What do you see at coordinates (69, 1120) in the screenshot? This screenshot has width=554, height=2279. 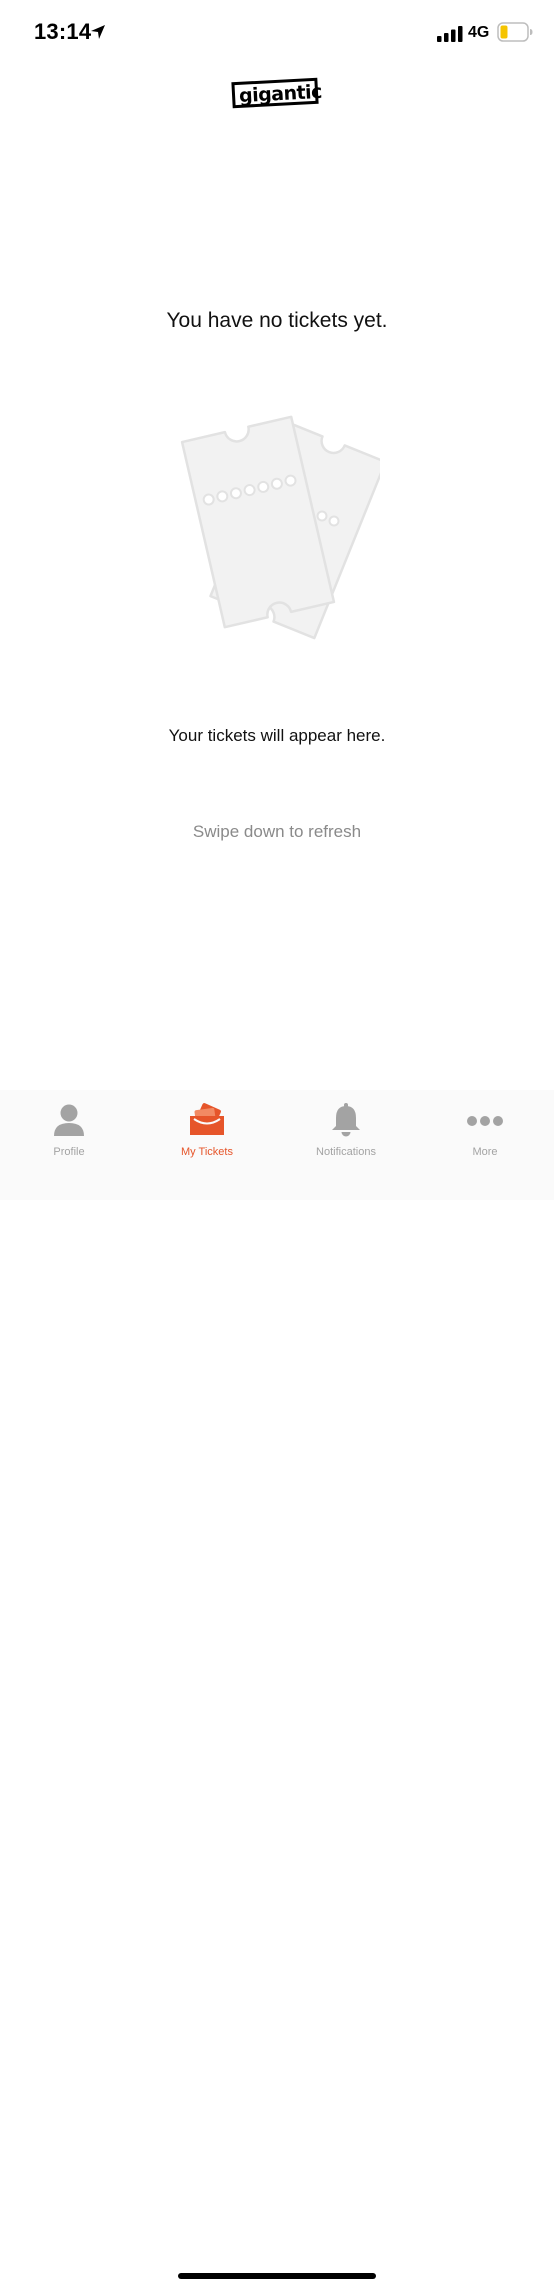 I see `person-icon` at bounding box center [69, 1120].